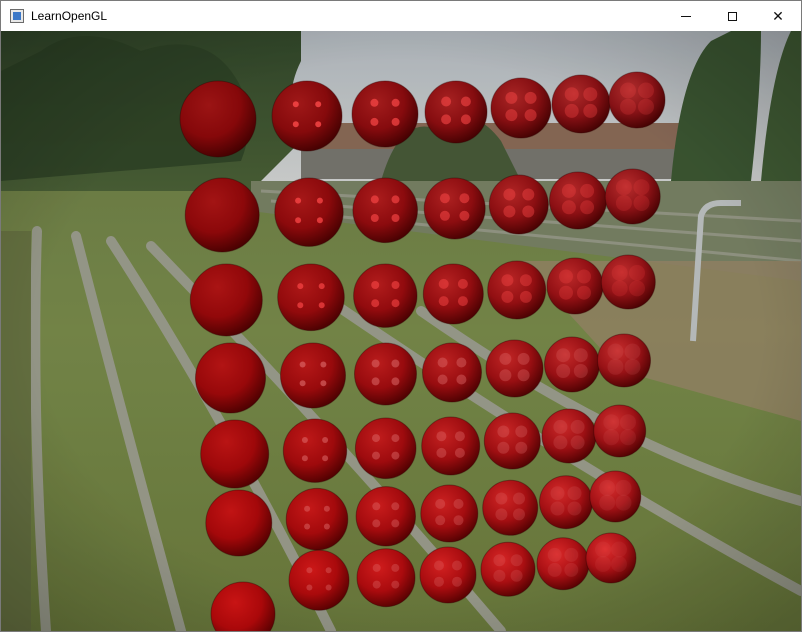 Image resolution: width=802 pixels, height=632 pixels. I want to click on minimize-button, so click(686, 16).